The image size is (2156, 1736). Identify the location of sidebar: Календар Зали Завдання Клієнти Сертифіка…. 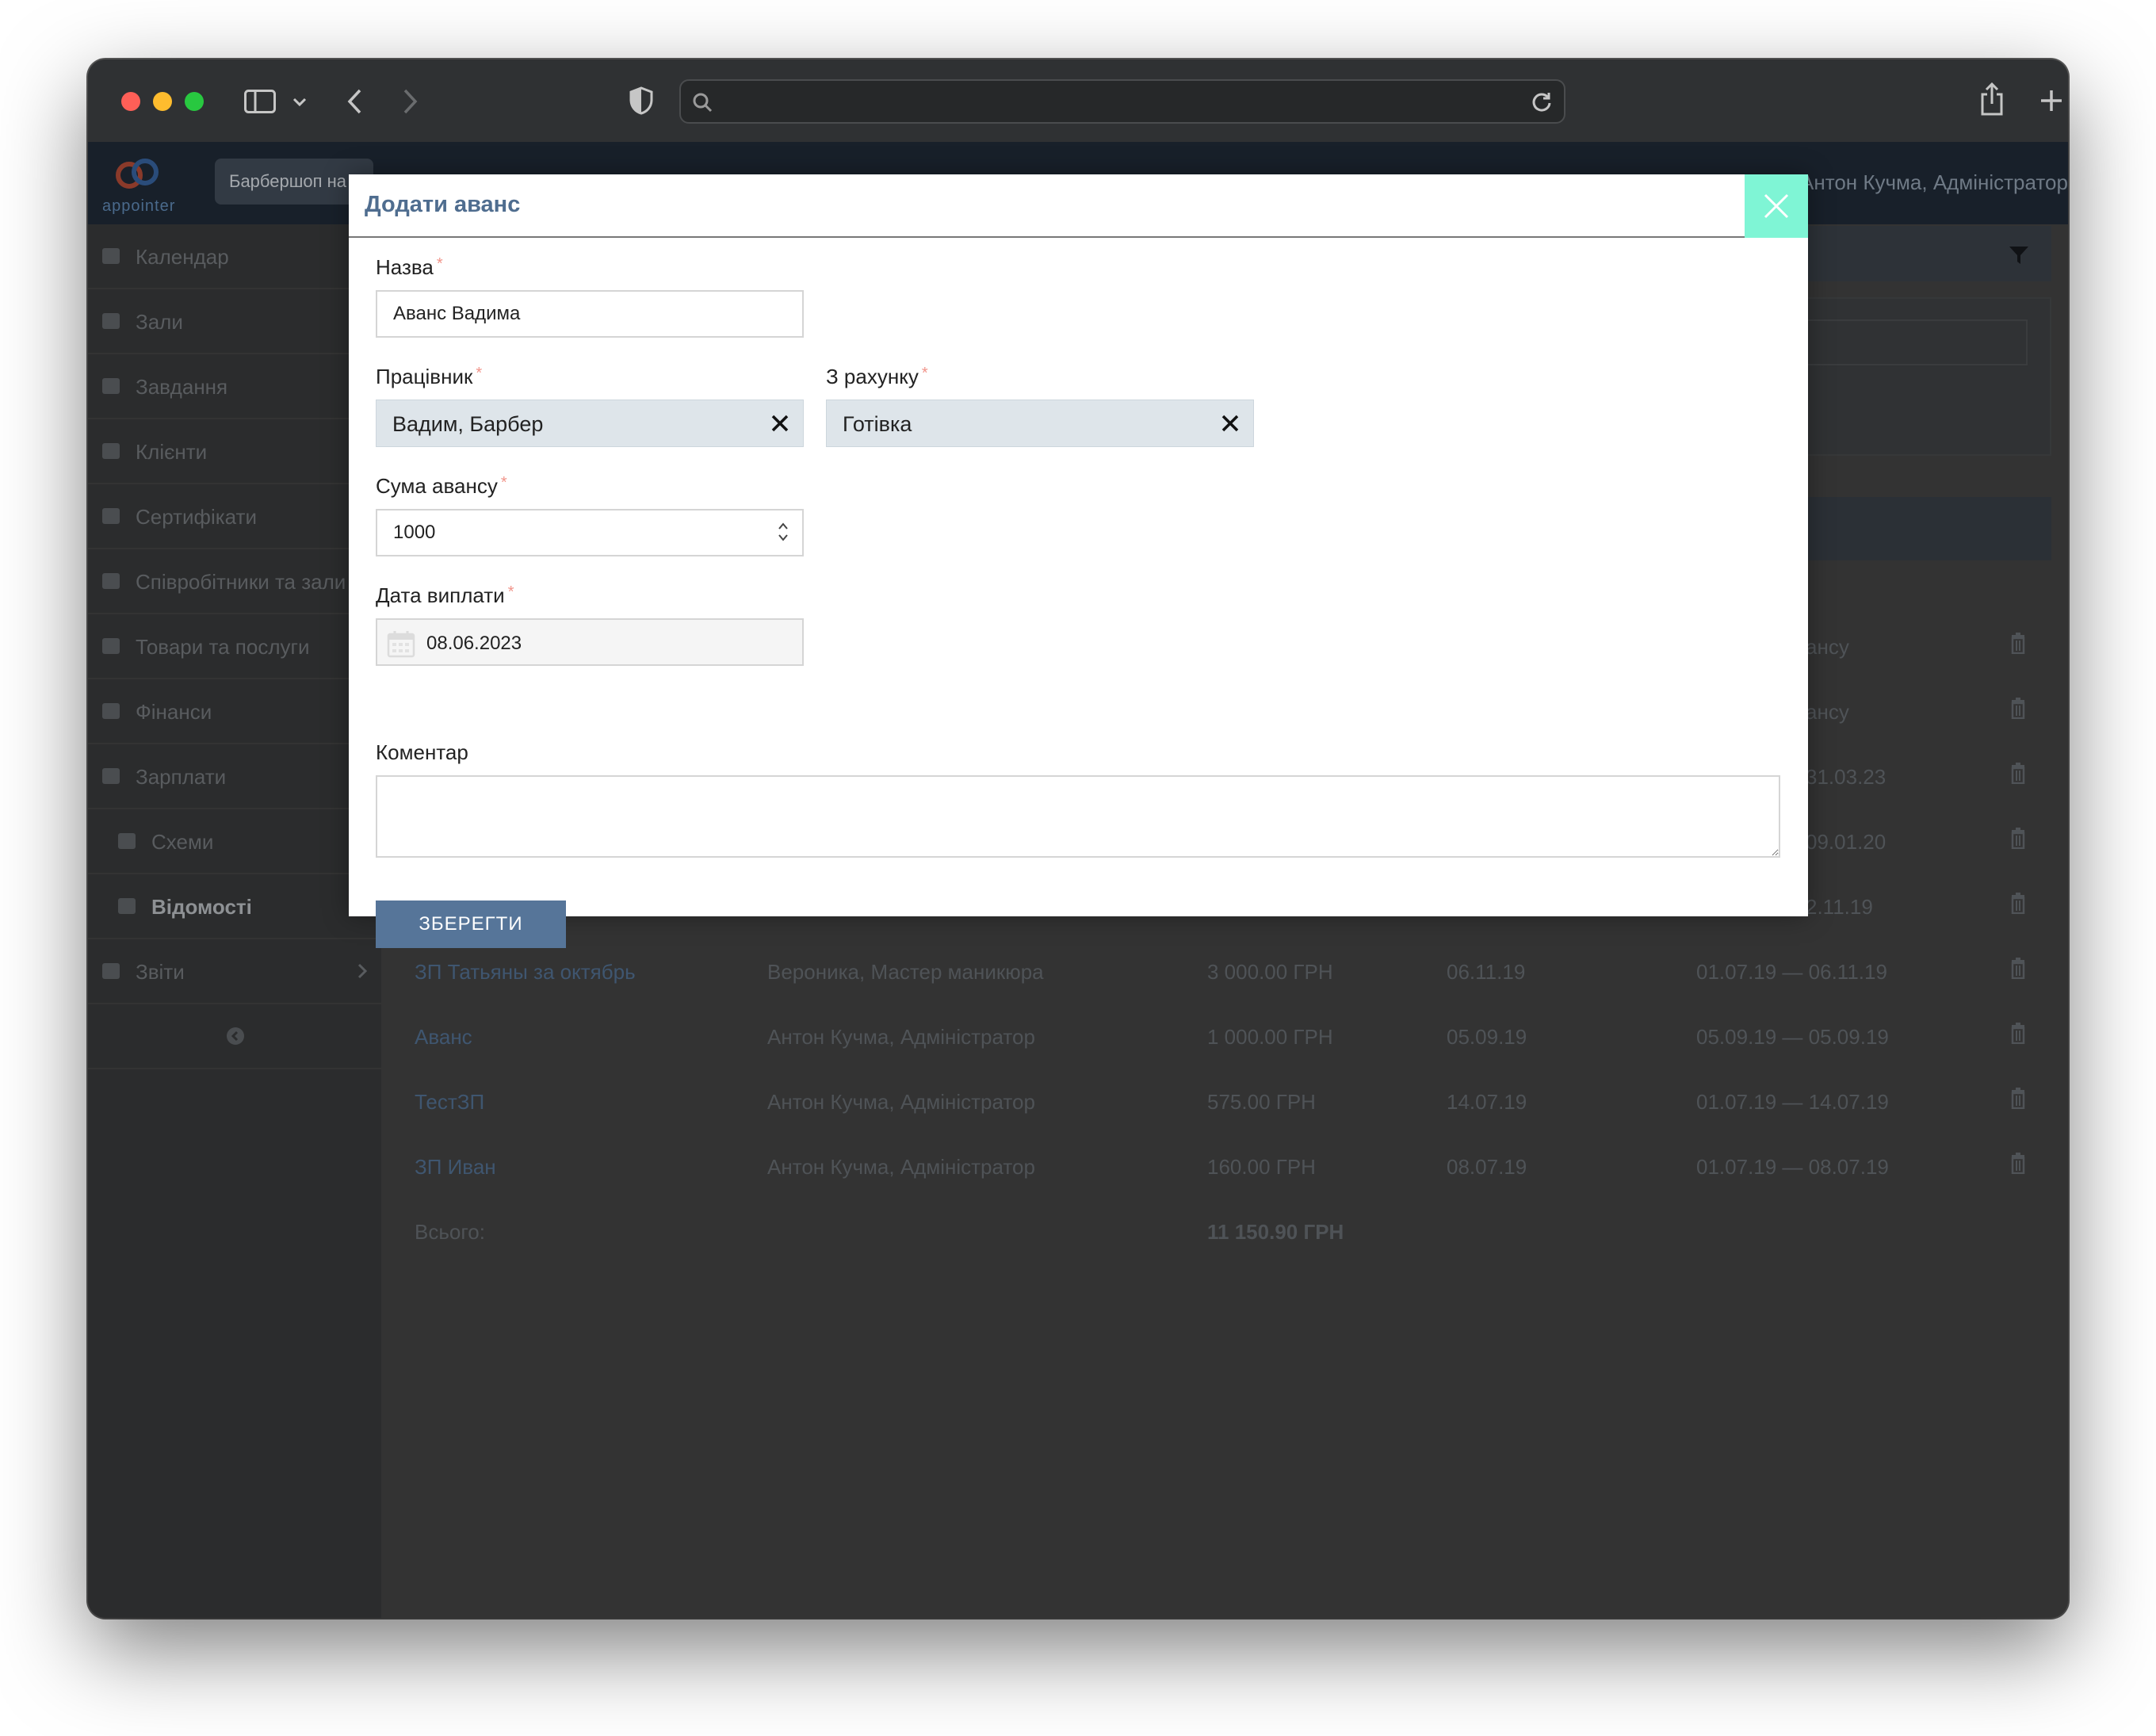
(234, 921).